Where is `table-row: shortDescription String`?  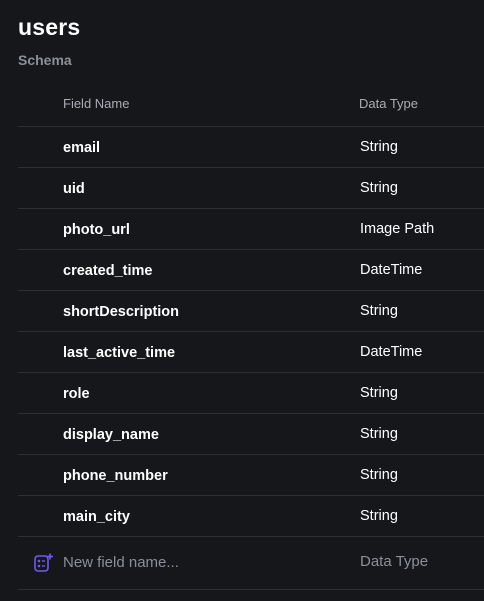
table-row: shortDescription String is located at coordinates (251, 311).